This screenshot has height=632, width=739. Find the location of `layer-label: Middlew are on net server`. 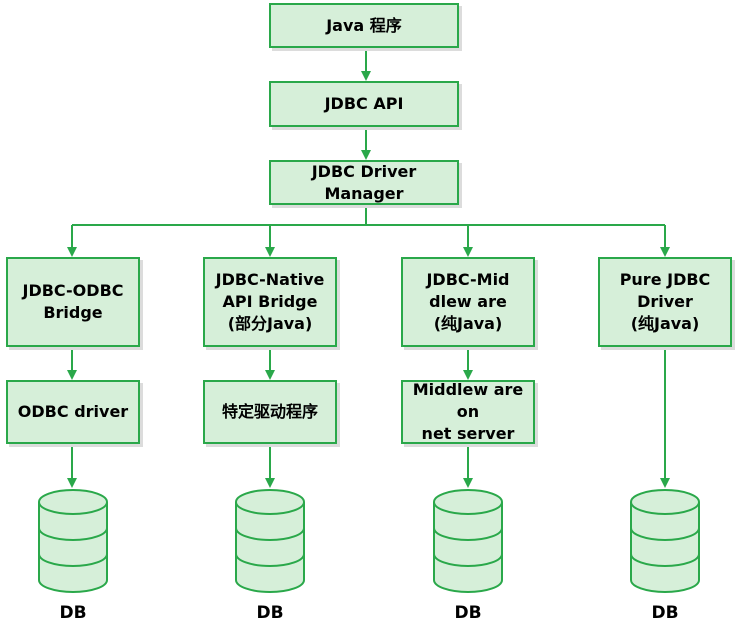

layer-label: Middlew are on net server is located at coordinates (468, 411).